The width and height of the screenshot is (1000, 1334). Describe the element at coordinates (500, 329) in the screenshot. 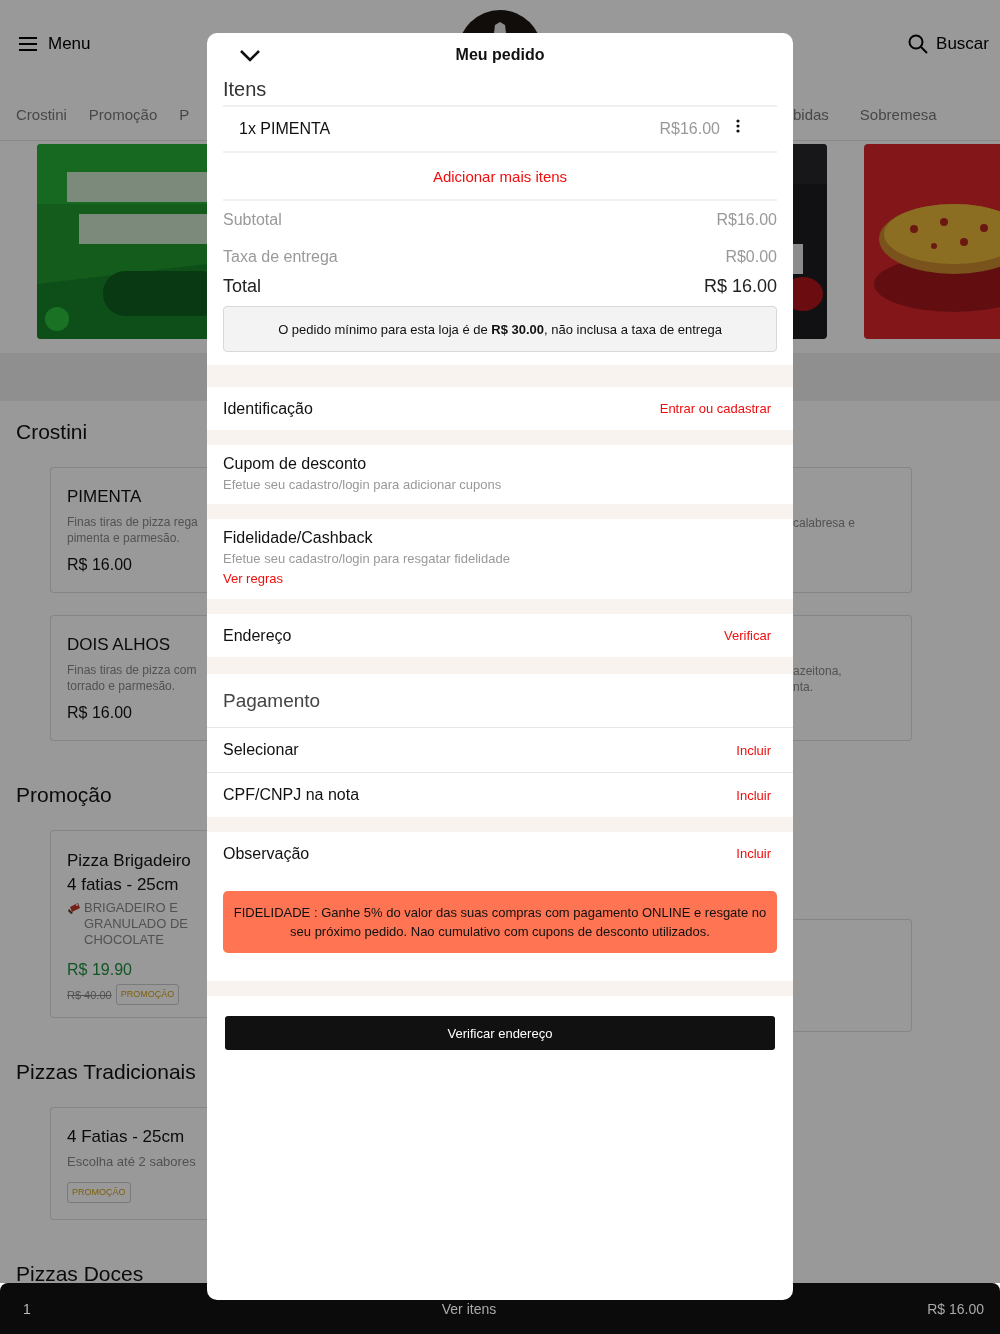

I see `minimum-order-notice: O pedido mínimo para esta loja é de R$ 30.00, não inclusa a taxa de entrega` at that location.